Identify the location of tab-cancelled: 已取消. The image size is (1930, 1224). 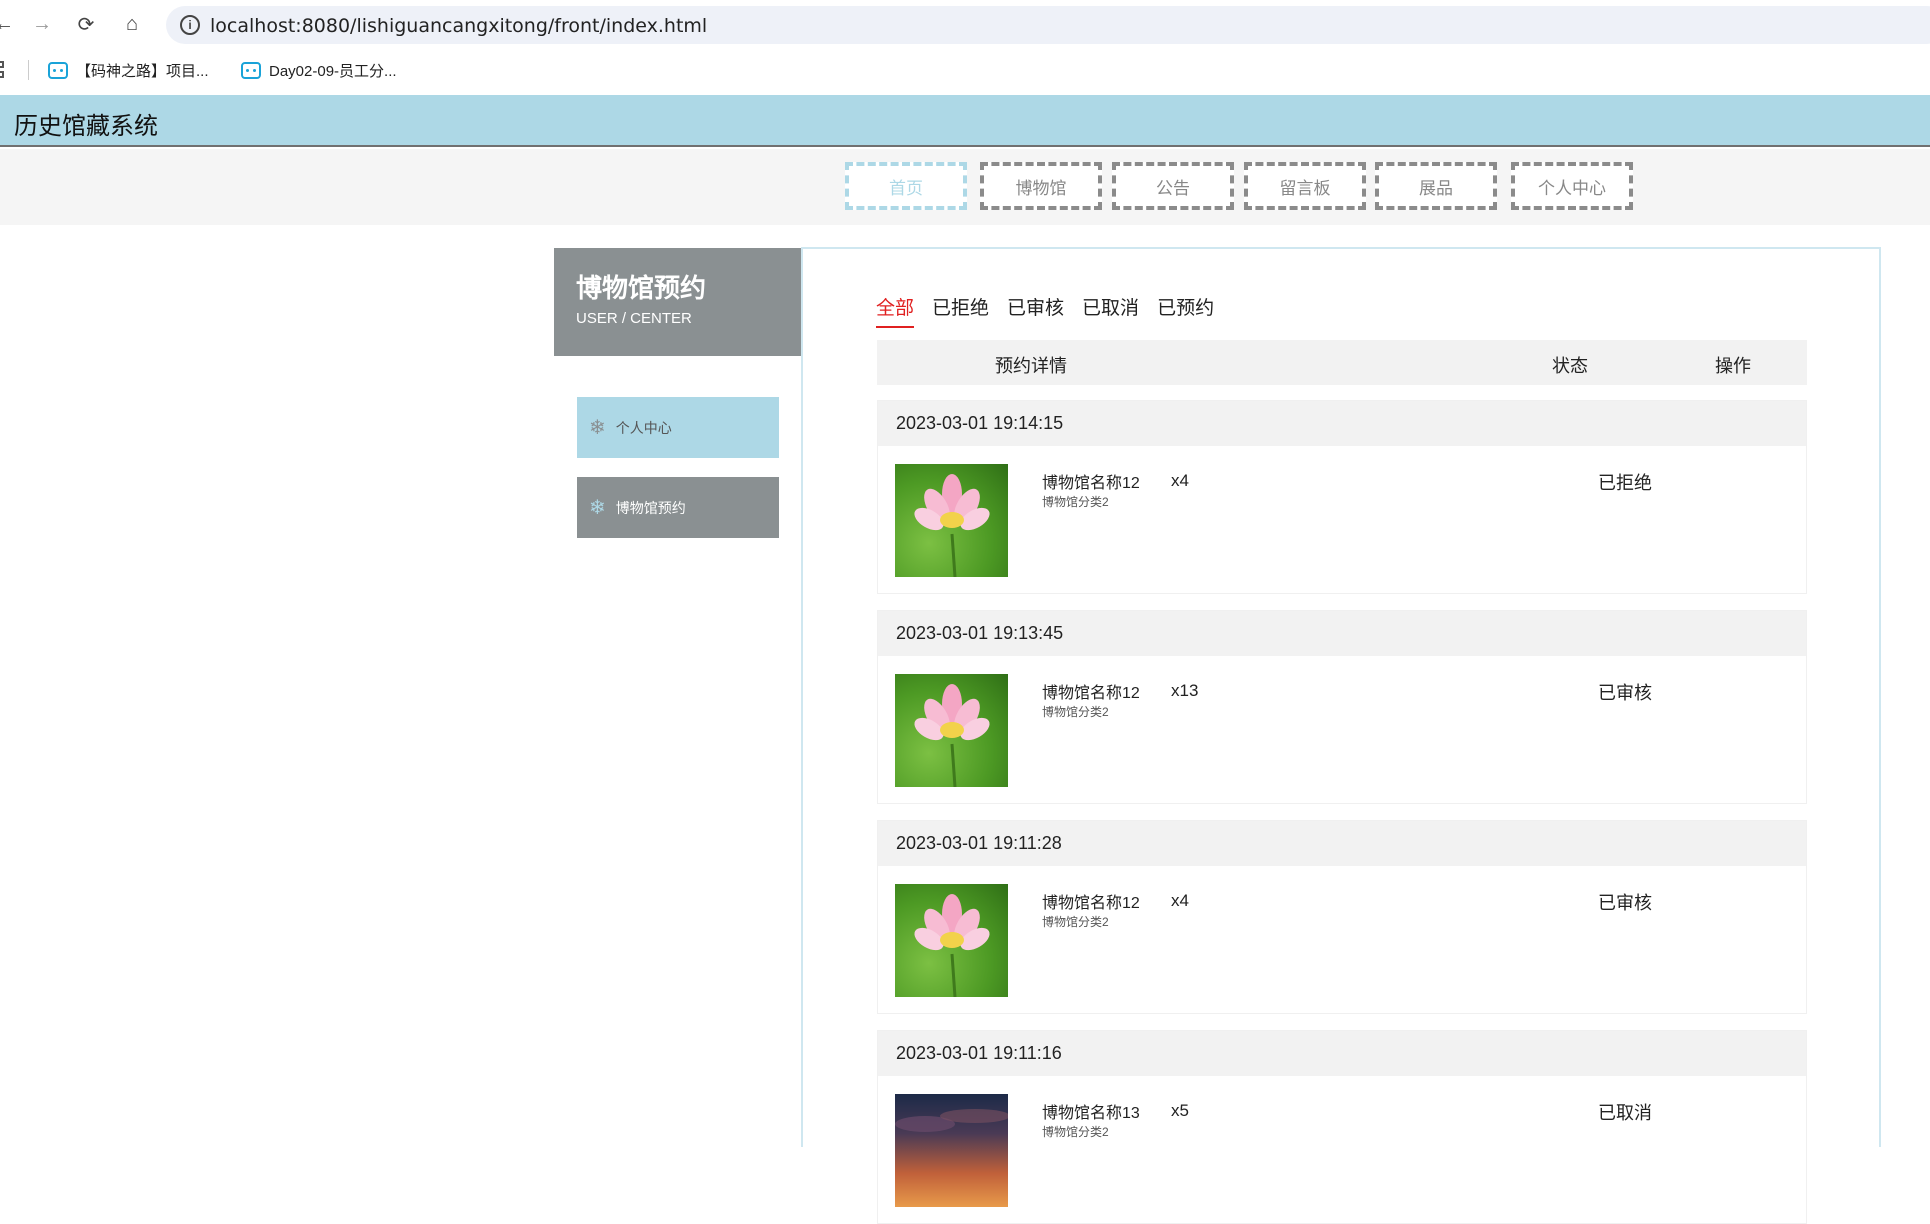
(1110, 310).